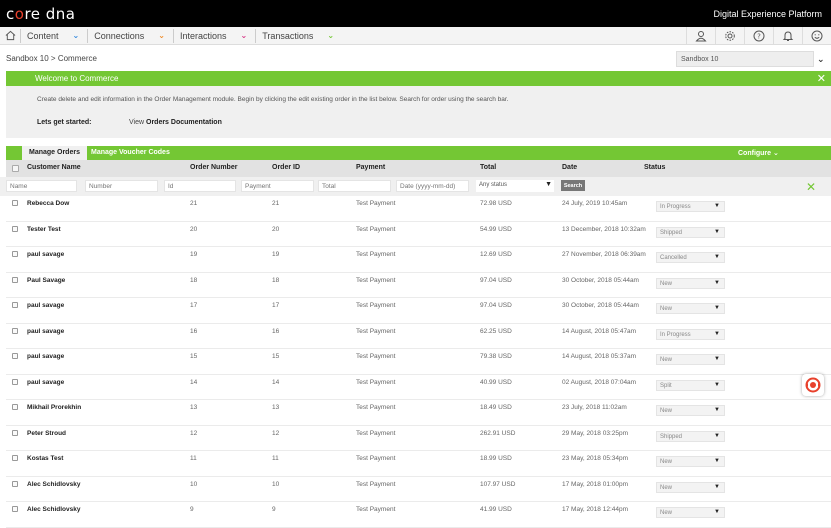 The image size is (831, 528). What do you see at coordinates (813, 385) in the screenshot?
I see `chat-widget-button` at bounding box center [813, 385].